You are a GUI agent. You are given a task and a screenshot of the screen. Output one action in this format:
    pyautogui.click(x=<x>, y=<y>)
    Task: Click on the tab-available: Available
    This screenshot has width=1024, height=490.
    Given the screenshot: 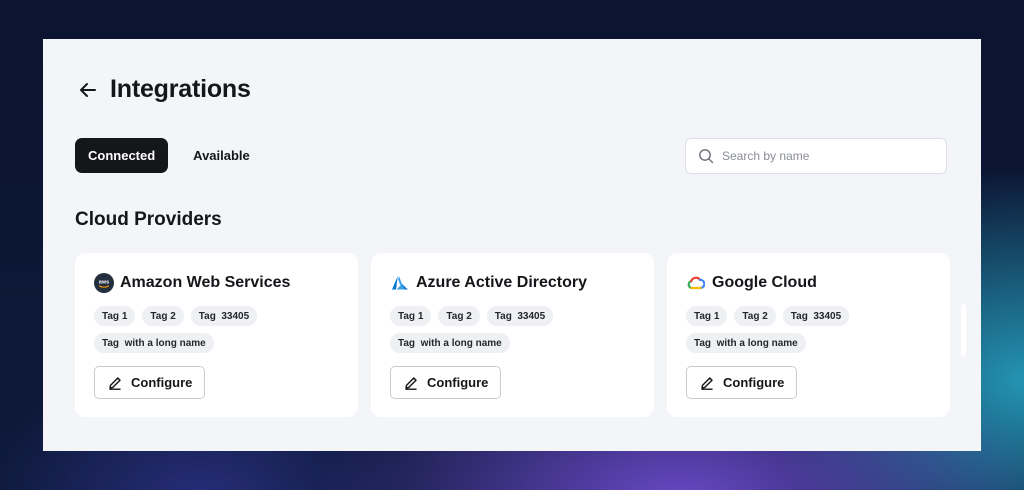 What is the action you would take?
    pyautogui.click(x=221, y=155)
    